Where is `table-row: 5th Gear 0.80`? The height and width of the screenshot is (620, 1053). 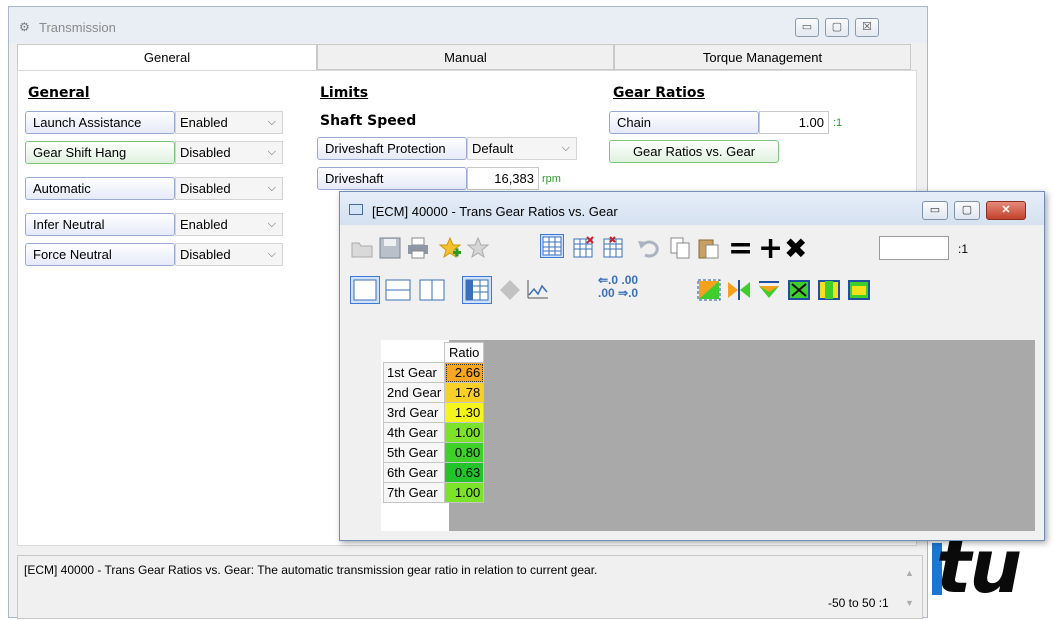
table-row: 5th Gear 0.80 is located at coordinates (433, 452).